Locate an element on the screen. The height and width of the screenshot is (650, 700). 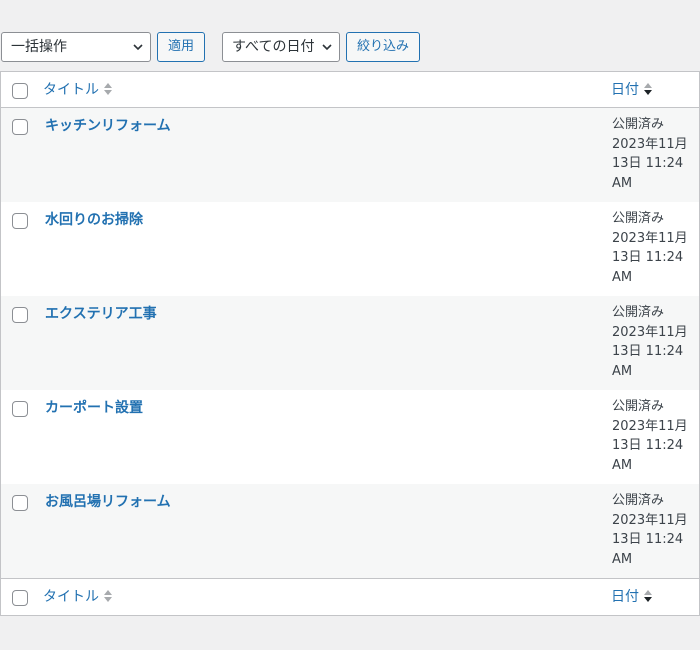
bulk-action-label: 一括操作 is located at coordinates (39, 47).